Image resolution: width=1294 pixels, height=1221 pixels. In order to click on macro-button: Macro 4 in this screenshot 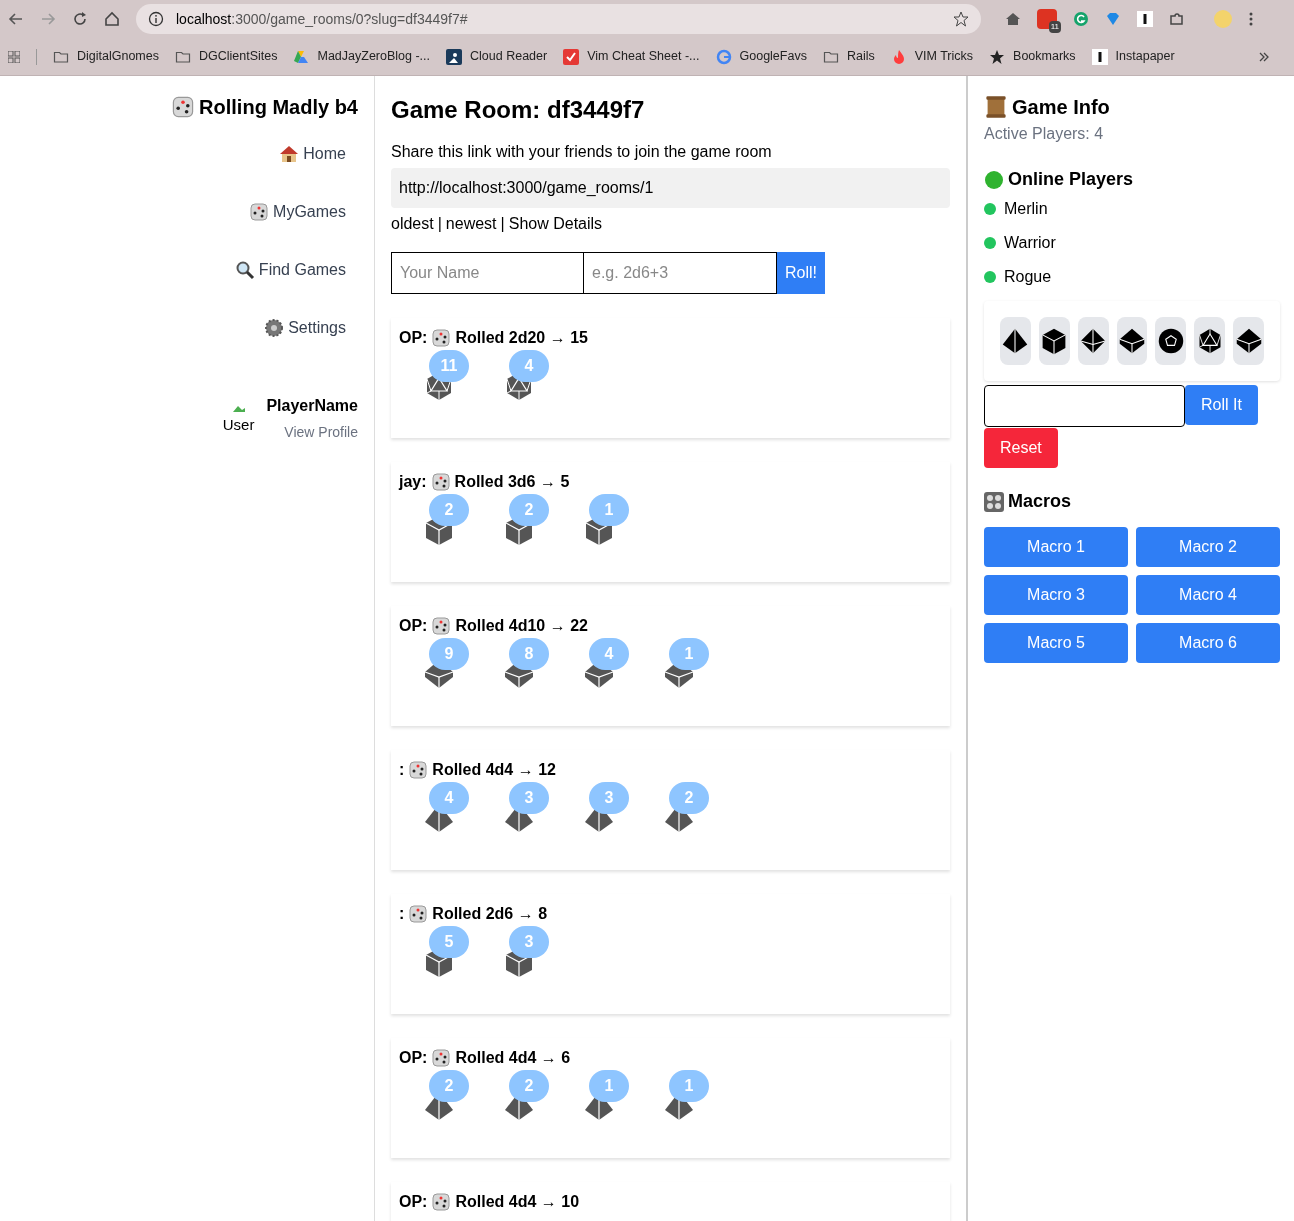, I will do `click(1208, 595)`.